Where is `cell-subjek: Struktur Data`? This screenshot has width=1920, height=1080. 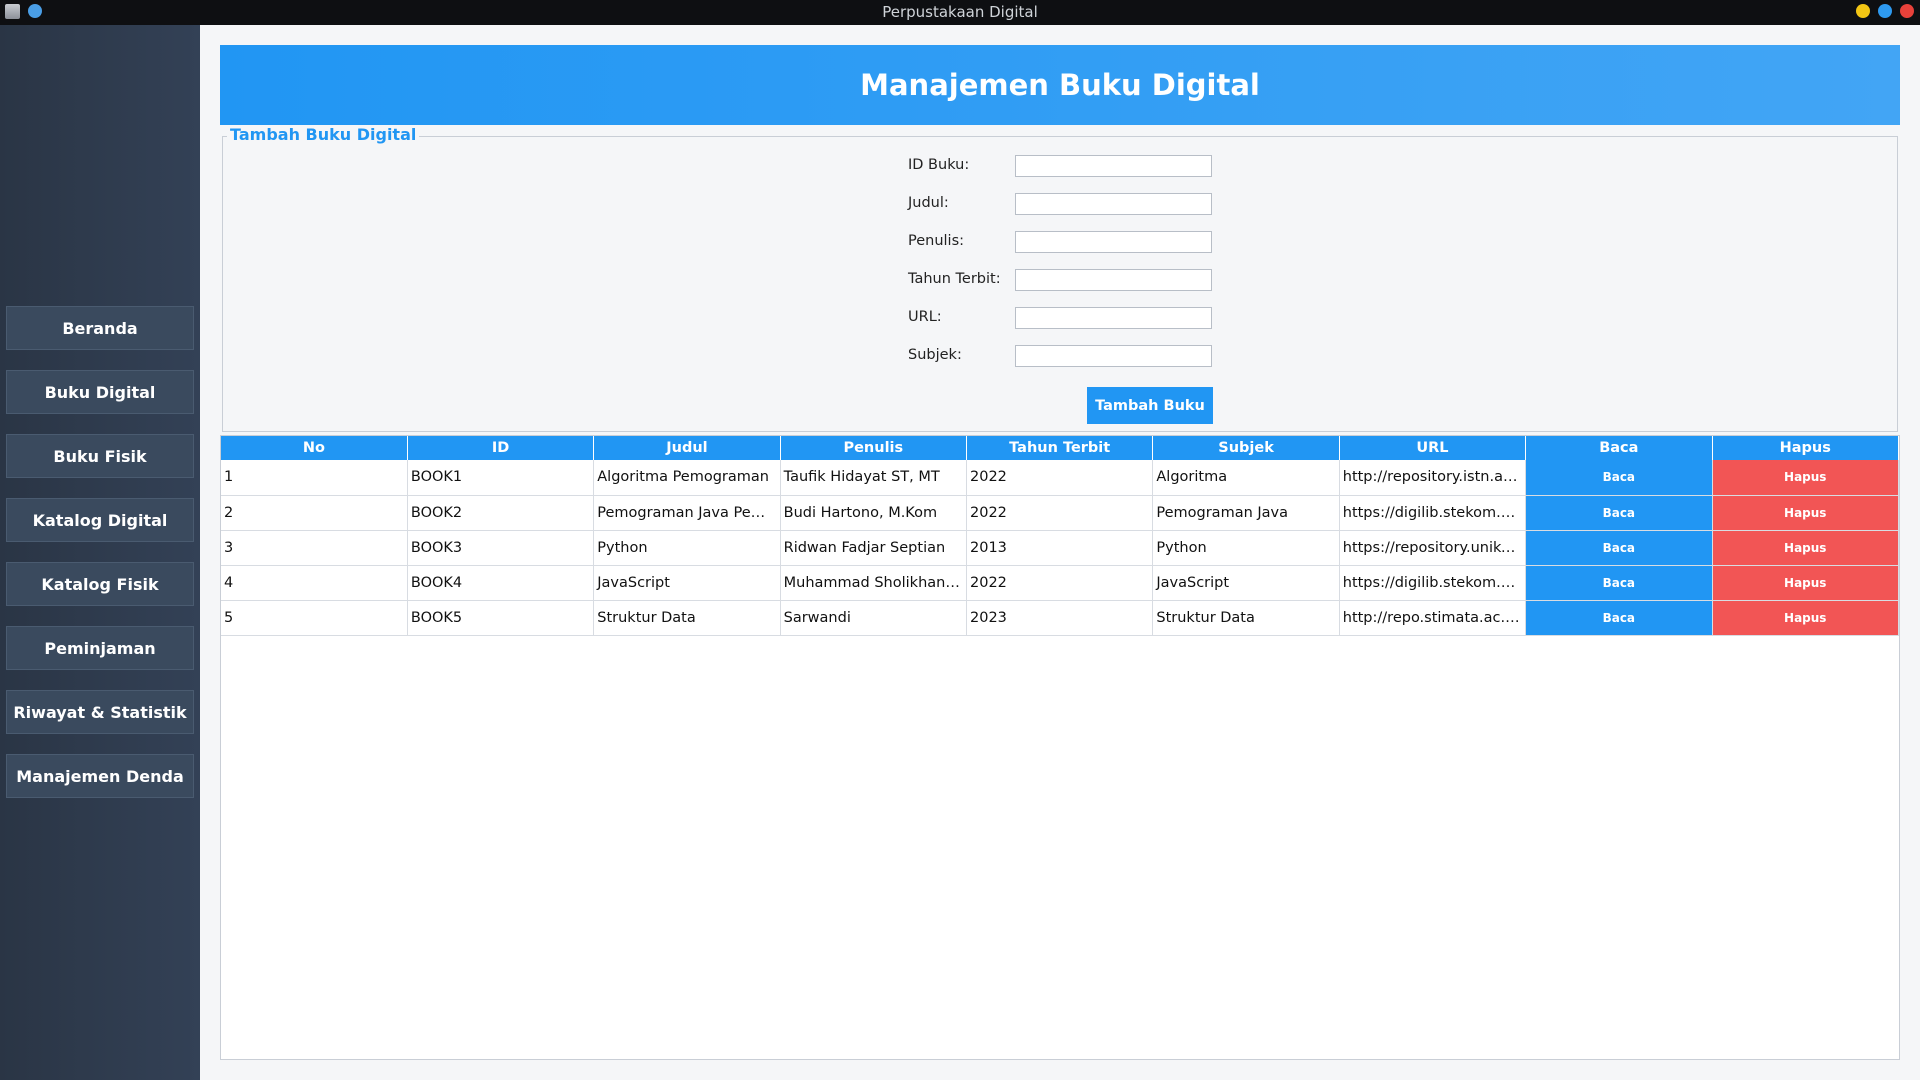 cell-subjek: Struktur Data is located at coordinates (1246, 618).